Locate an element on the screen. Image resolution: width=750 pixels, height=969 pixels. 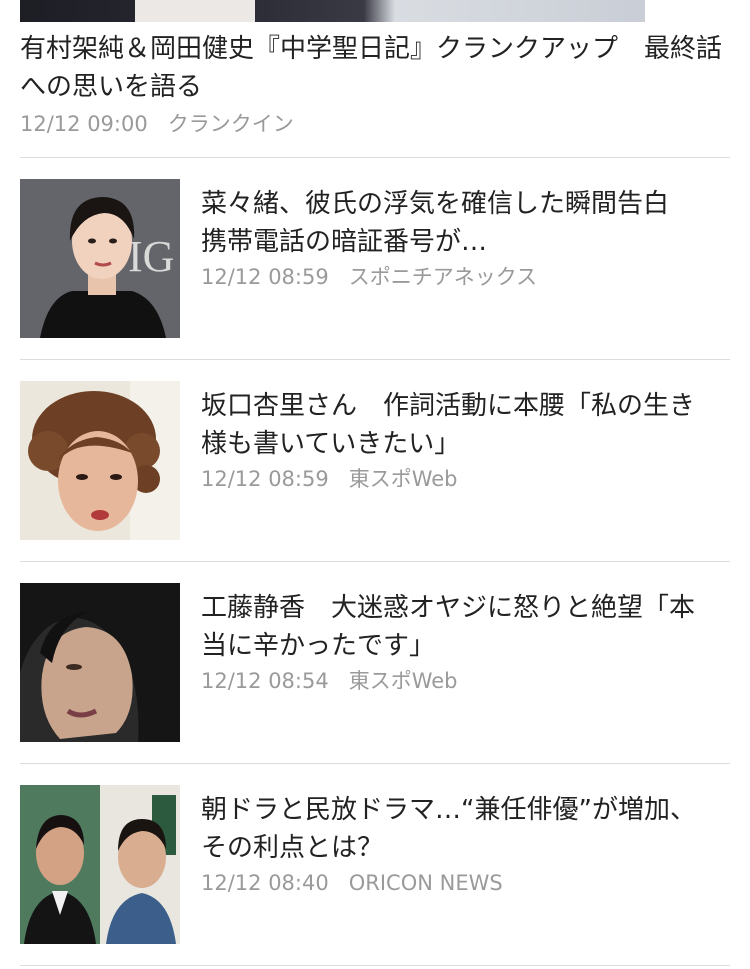
news-meta: 12/12 09:00 クランクイン is located at coordinates (157, 124).